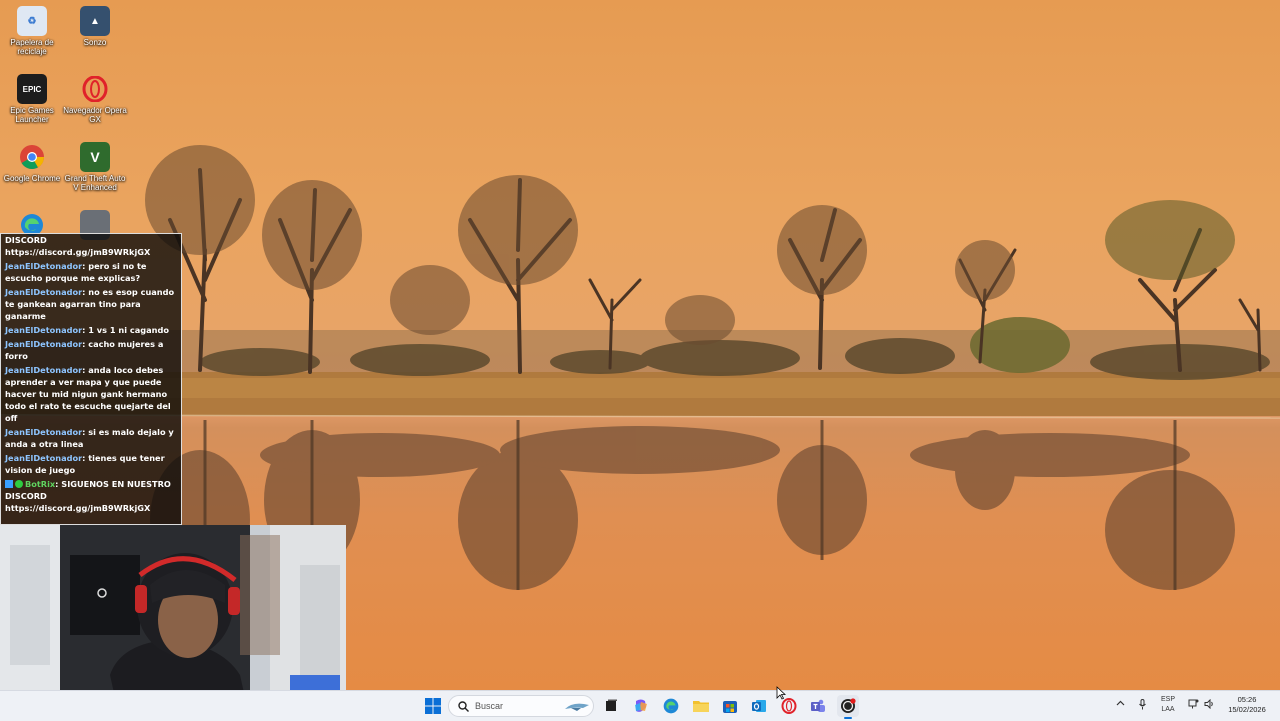 The image size is (1280, 721). I want to click on search-placeholder: Buscar, so click(489, 706).